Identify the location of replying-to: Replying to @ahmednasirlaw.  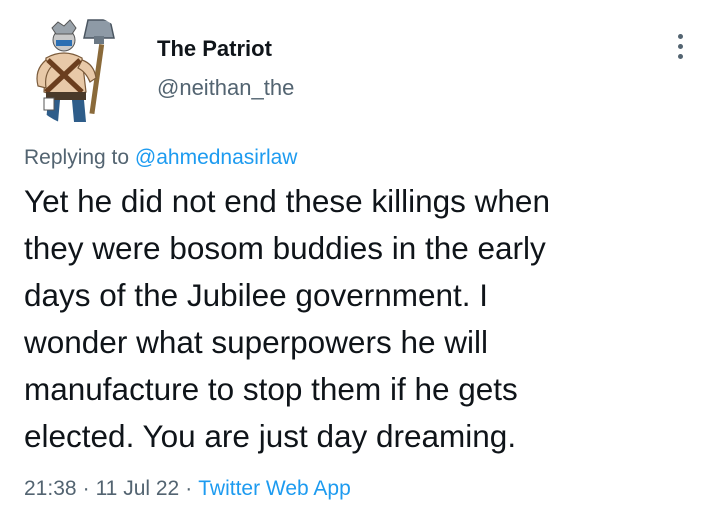
(160, 158).